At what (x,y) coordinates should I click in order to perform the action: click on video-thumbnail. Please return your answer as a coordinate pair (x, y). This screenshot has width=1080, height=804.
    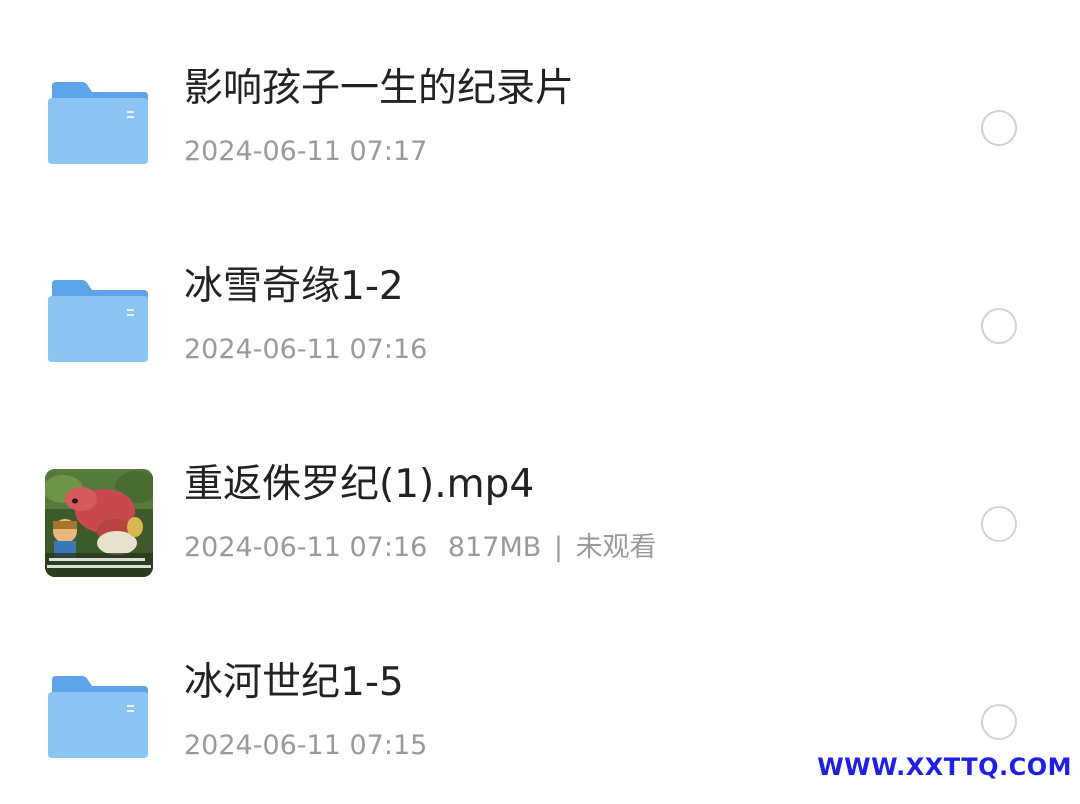
    Looking at the image, I should click on (100, 520).